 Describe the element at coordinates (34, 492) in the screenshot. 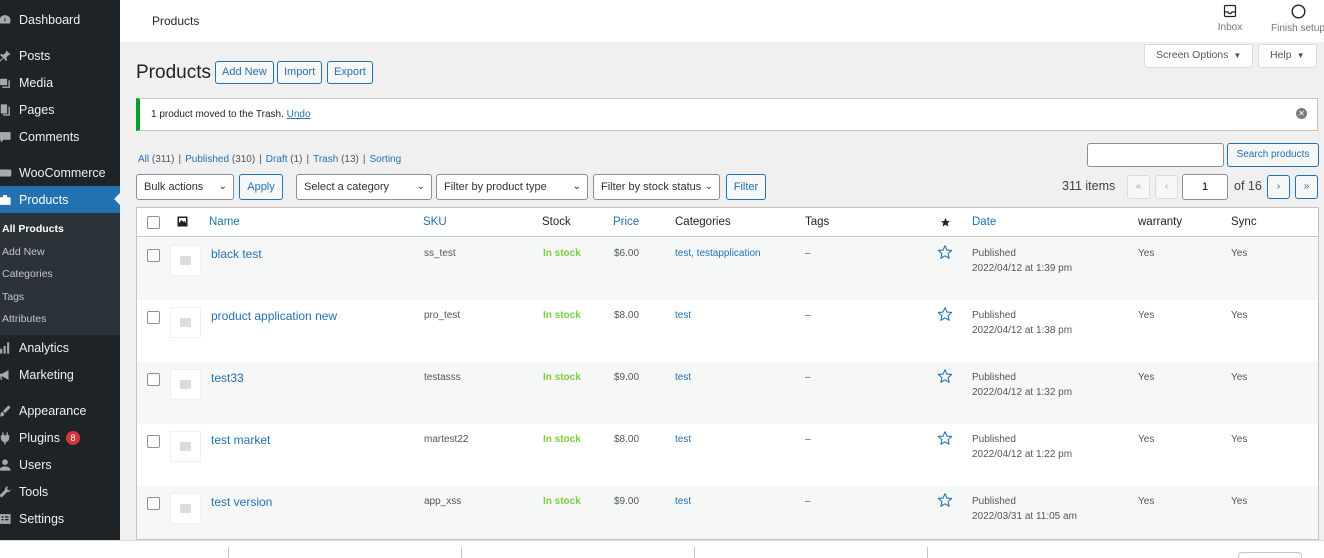

I see `menu-label: Tools` at that location.